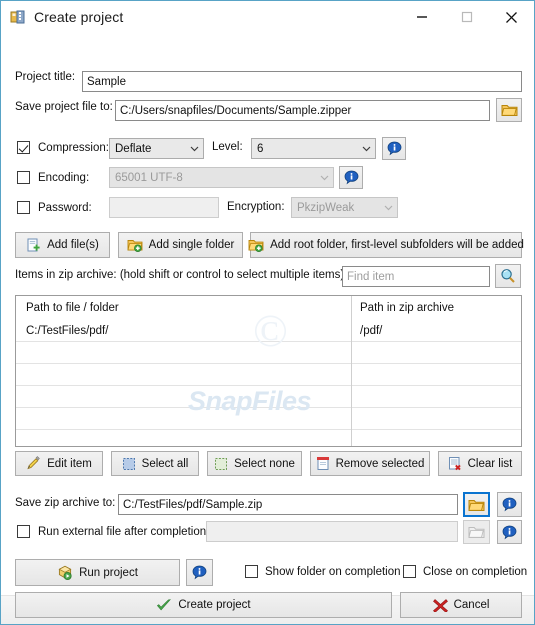 The image size is (535, 625). I want to click on column-divider, so click(351, 371).